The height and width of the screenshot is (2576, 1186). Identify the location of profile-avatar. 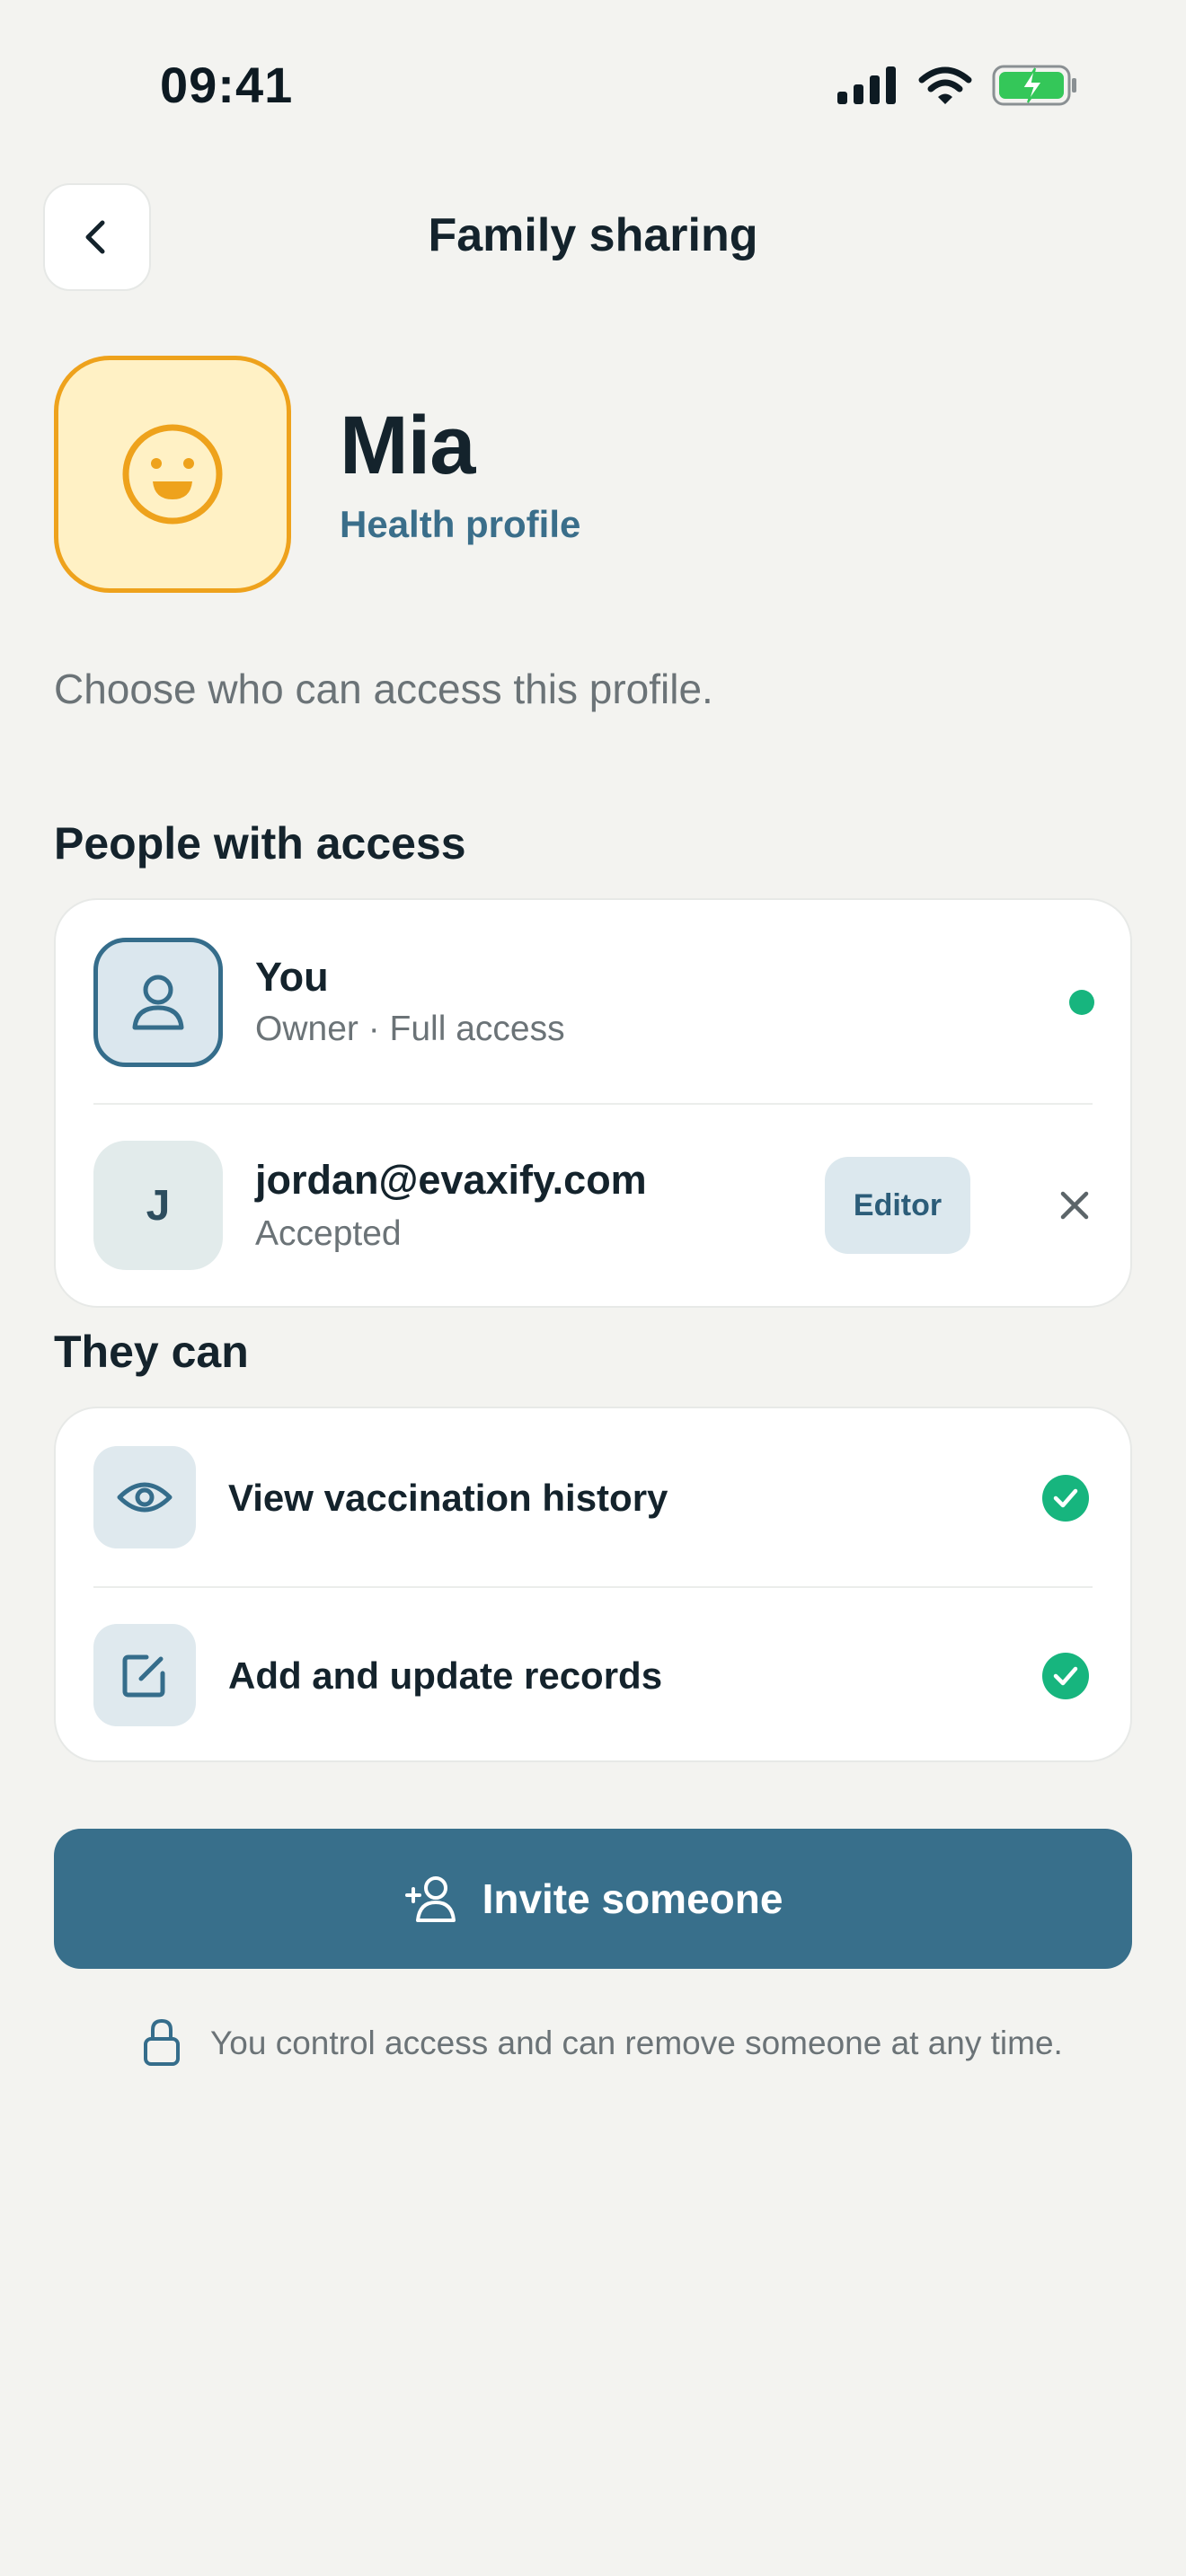
(172, 474).